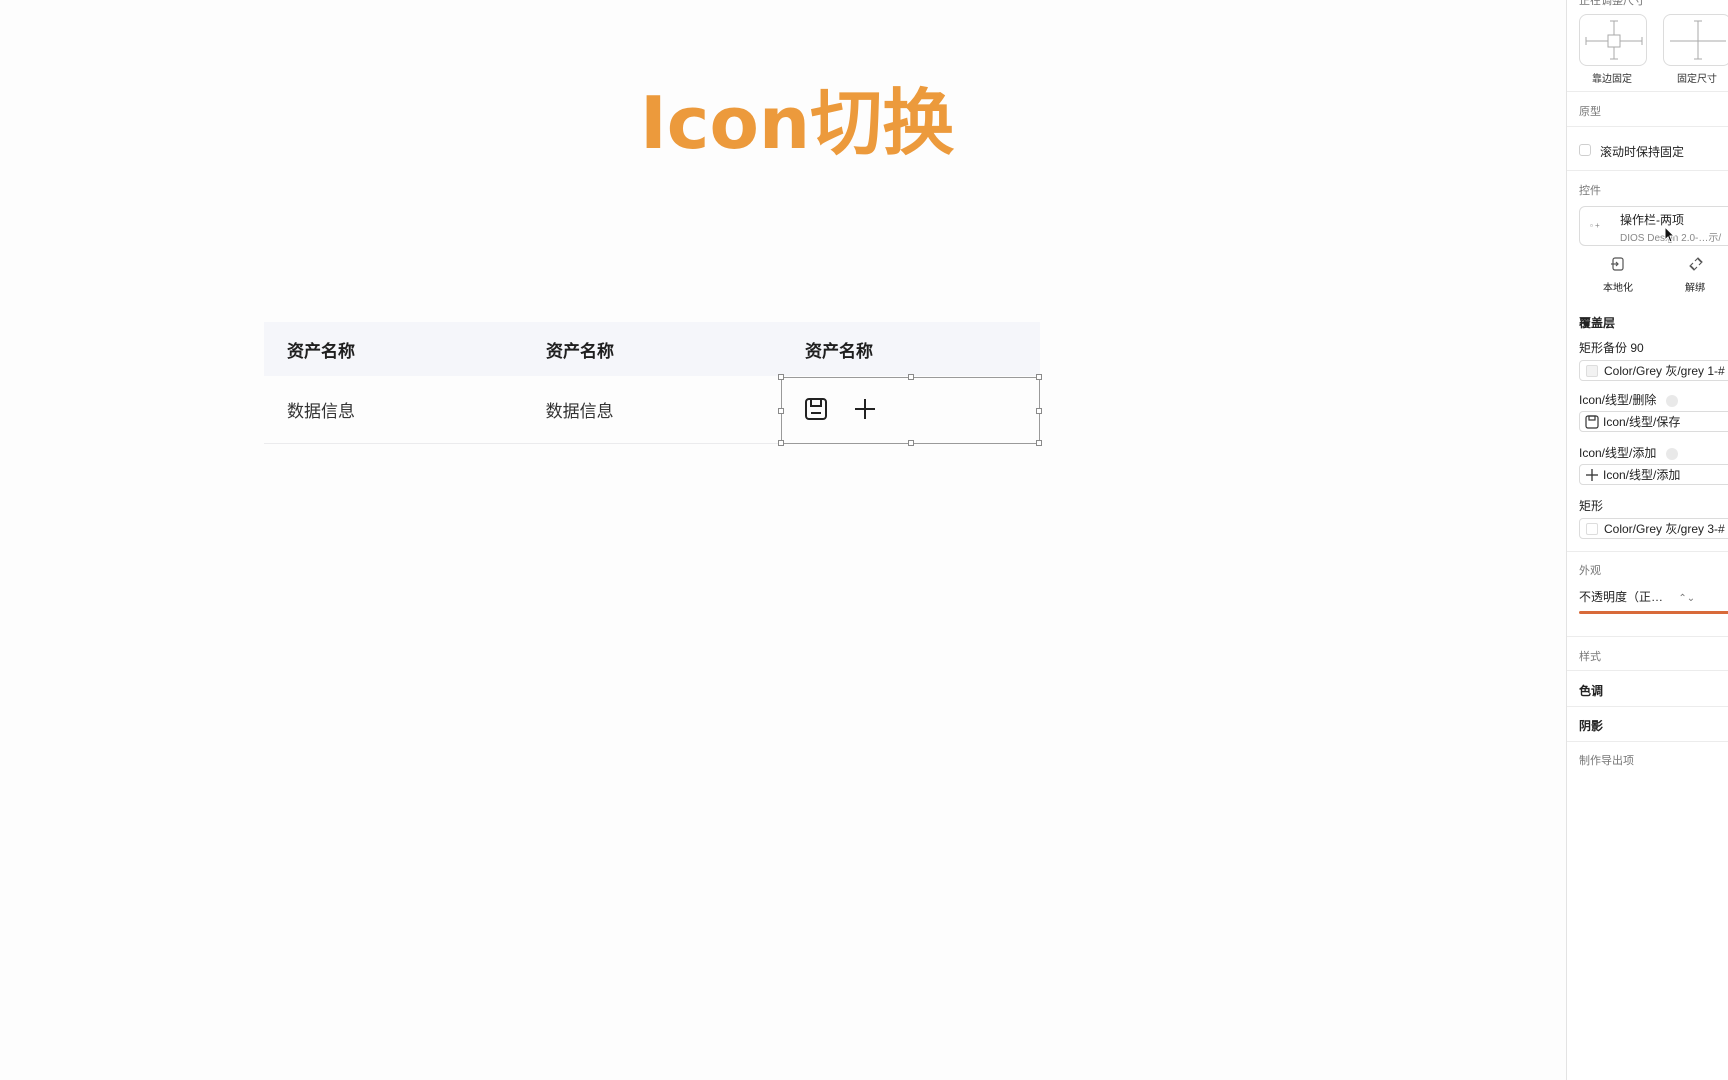 The height and width of the screenshot is (1080, 1728). I want to click on unlink-label: 解绑, so click(1695, 288).